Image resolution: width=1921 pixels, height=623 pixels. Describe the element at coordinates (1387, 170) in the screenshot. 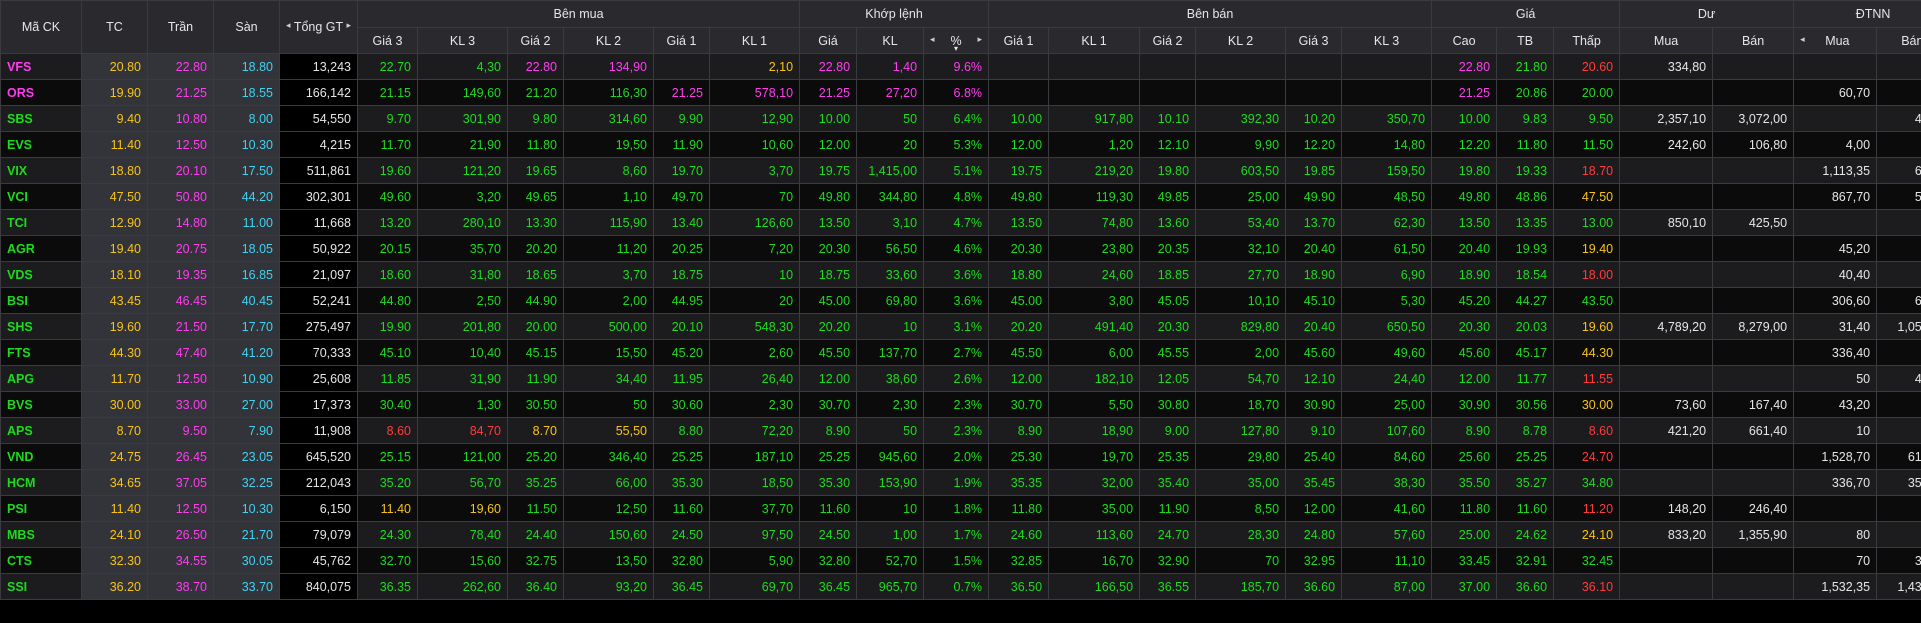

I see `cell-sell-vol3: 159,50` at that location.